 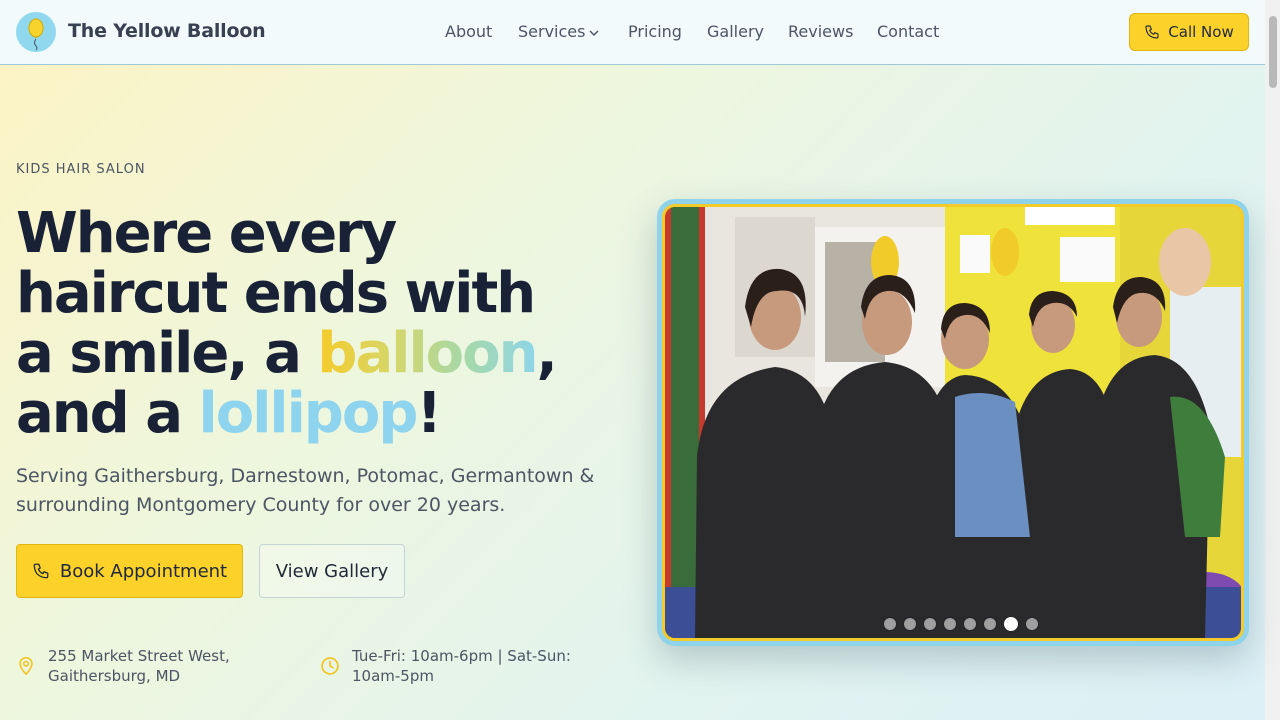 I want to click on view-gallery-button: View Gallery, so click(x=332, y=571).